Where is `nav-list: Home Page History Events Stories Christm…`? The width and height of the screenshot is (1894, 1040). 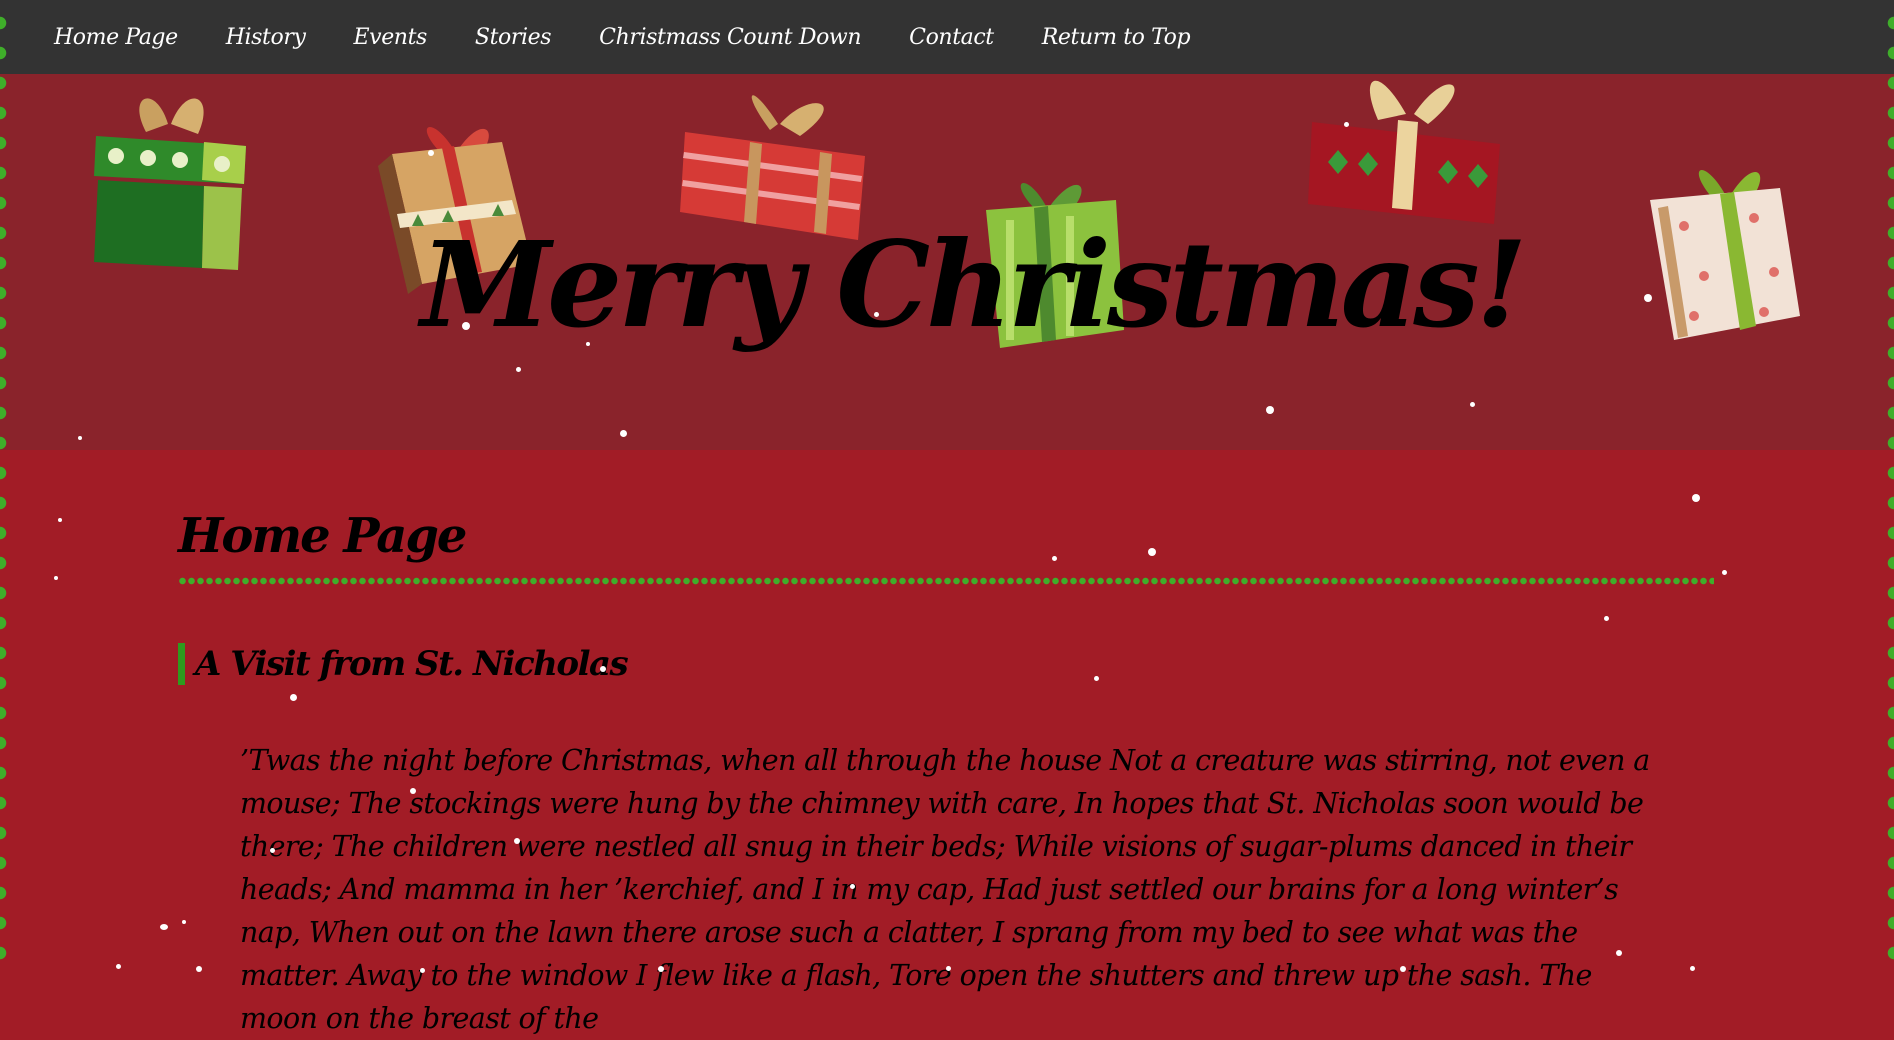 nav-list: Home Page History Events Stories Christm… is located at coordinates (619, 37).